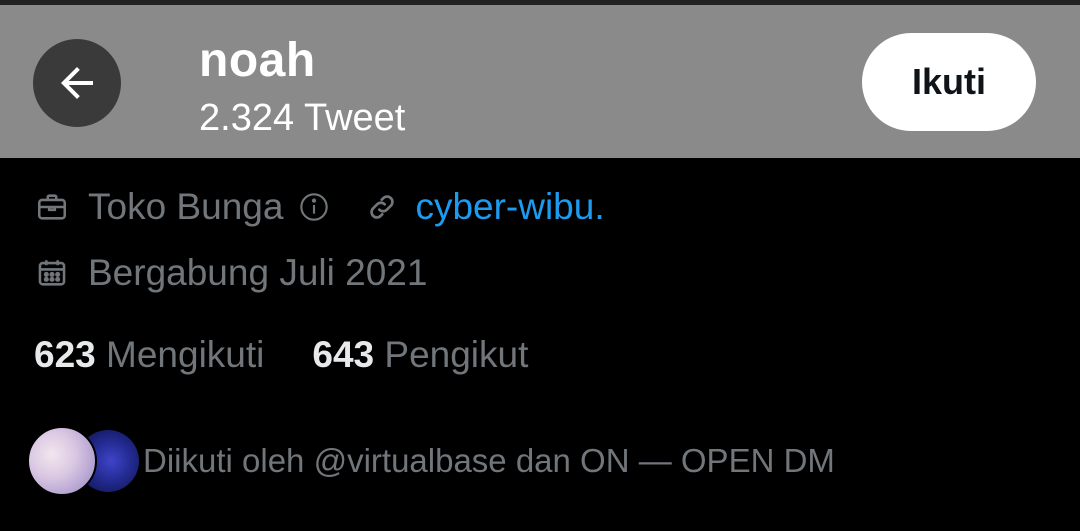 This screenshot has width=1080, height=531. Describe the element at coordinates (456, 354) in the screenshot. I see `followers-label: Pengikut` at that location.